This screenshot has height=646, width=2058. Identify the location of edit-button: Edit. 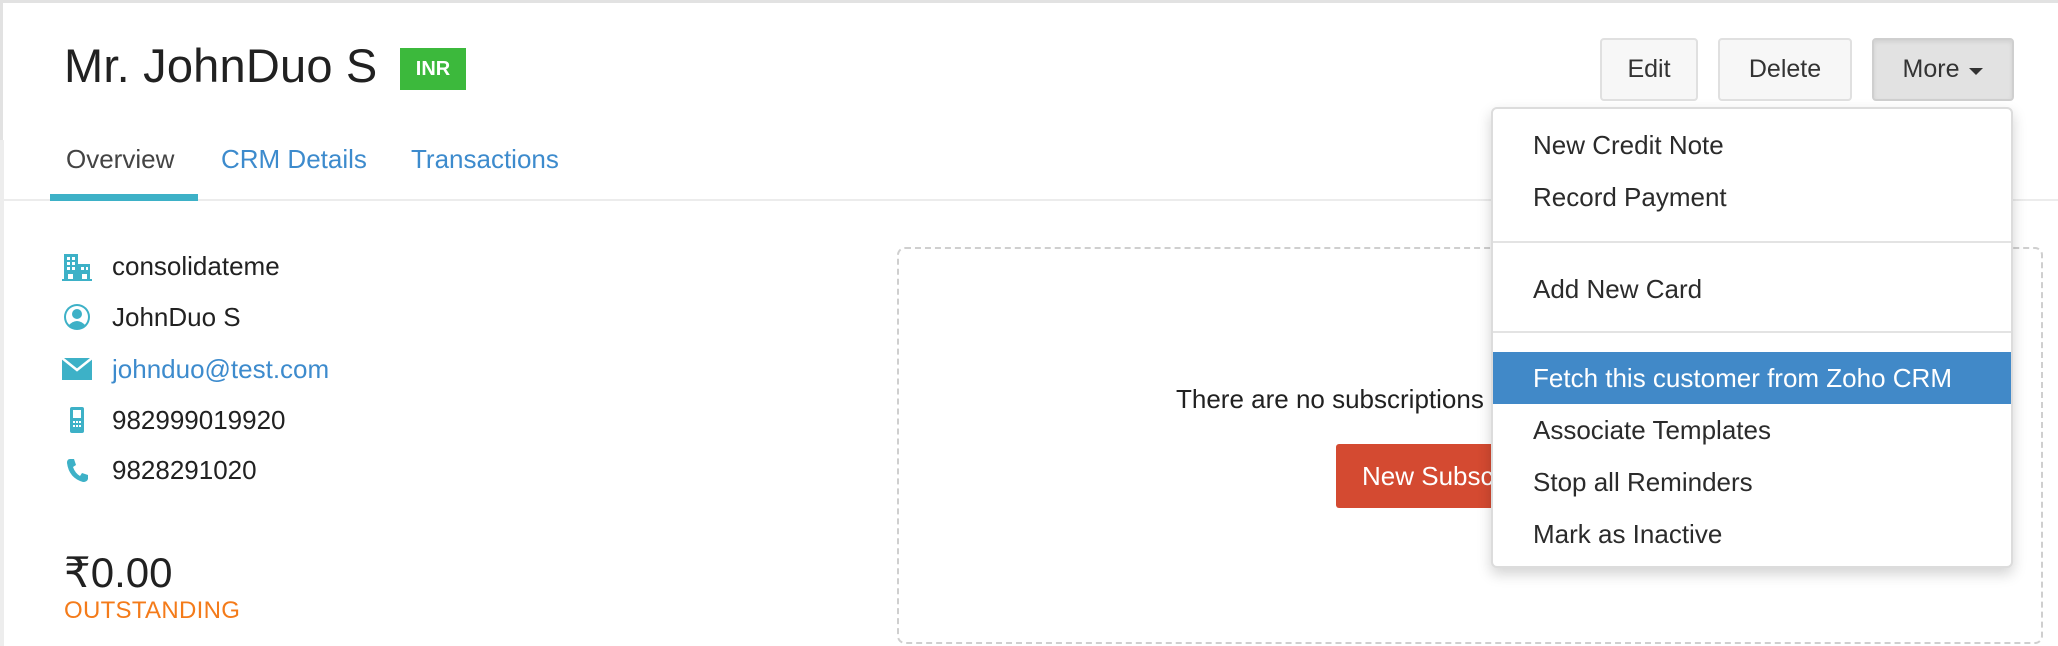
(1649, 69).